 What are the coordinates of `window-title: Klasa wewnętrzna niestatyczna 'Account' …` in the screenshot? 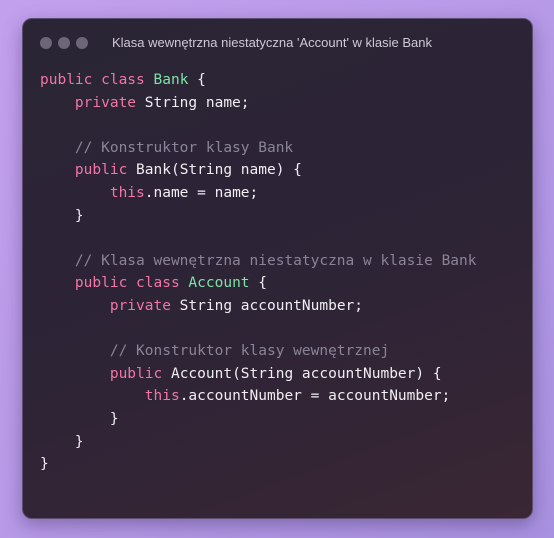 It's located at (272, 42).